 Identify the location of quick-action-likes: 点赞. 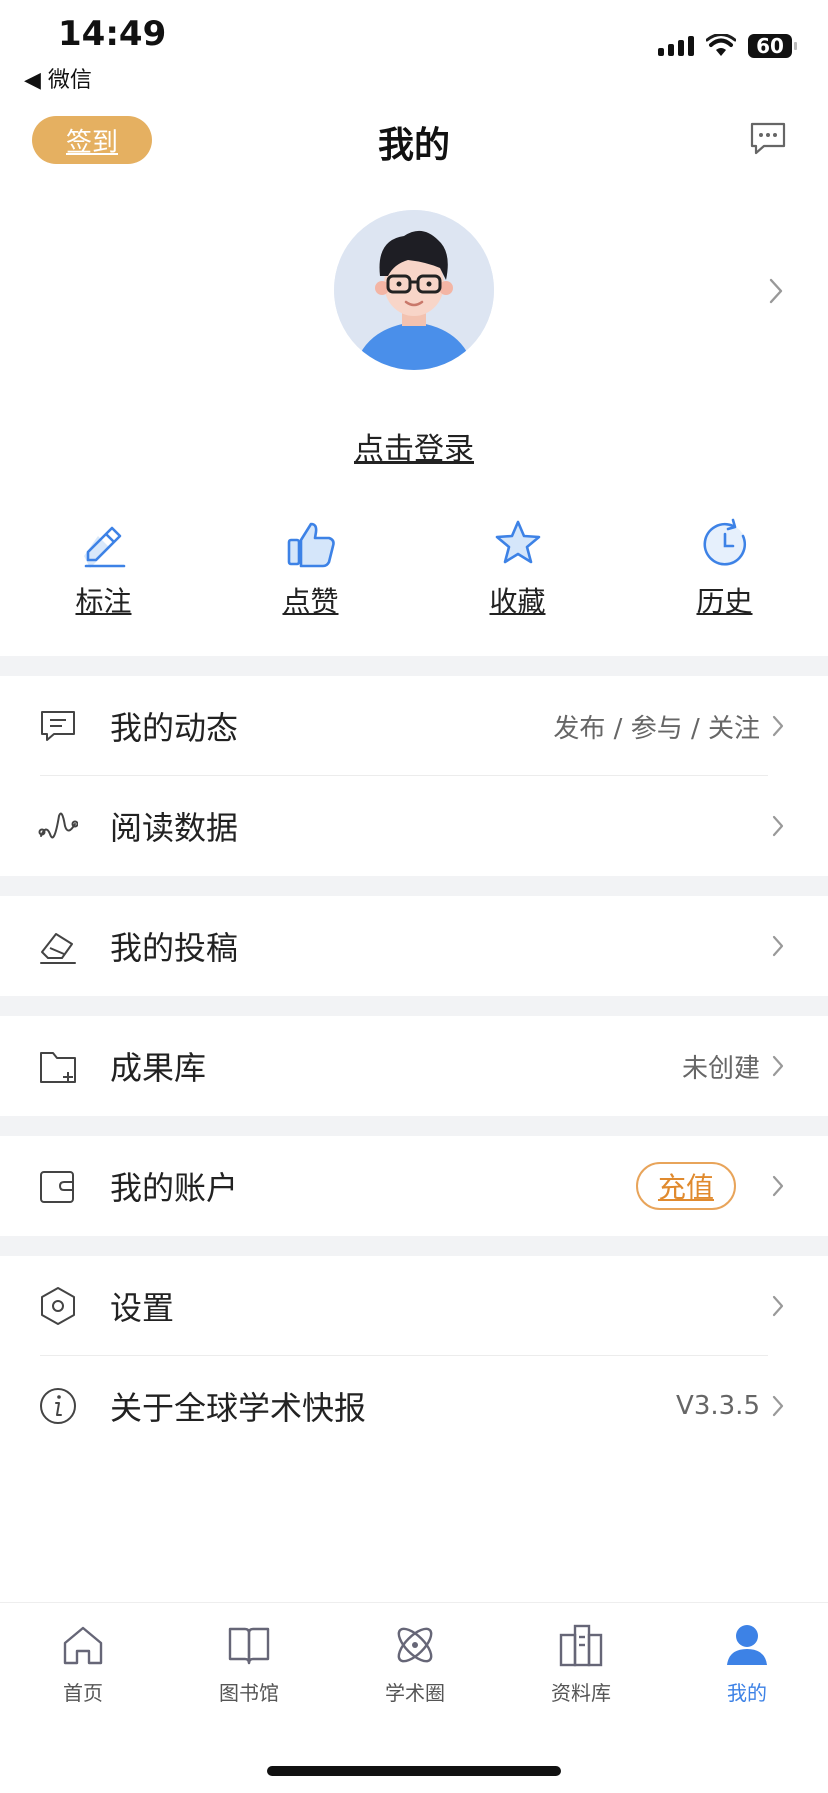
(310, 568).